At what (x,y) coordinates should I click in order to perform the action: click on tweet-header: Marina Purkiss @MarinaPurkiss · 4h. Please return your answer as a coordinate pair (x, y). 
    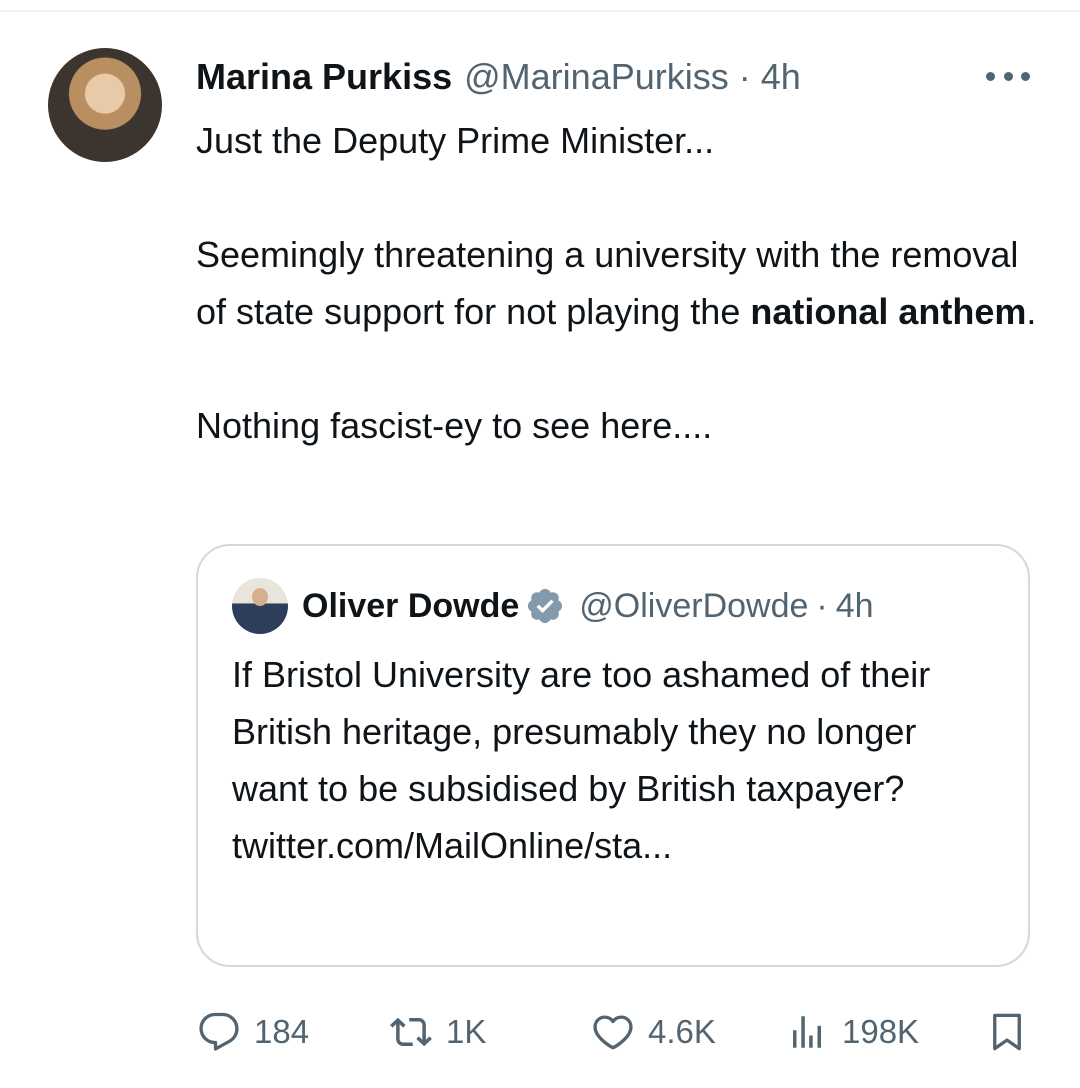
    Looking at the image, I should click on (498, 77).